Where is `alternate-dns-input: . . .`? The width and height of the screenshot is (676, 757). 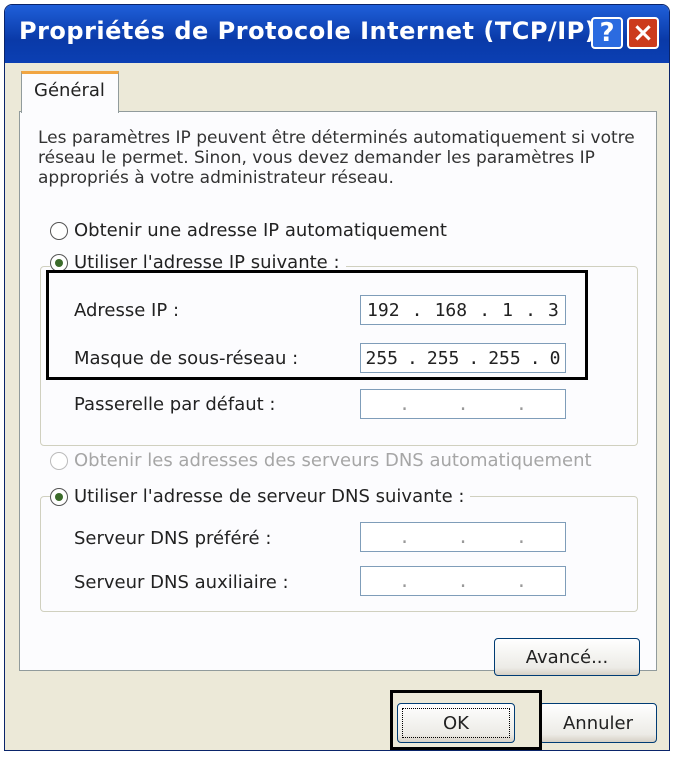 alternate-dns-input: . . . is located at coordinates (463, 581).